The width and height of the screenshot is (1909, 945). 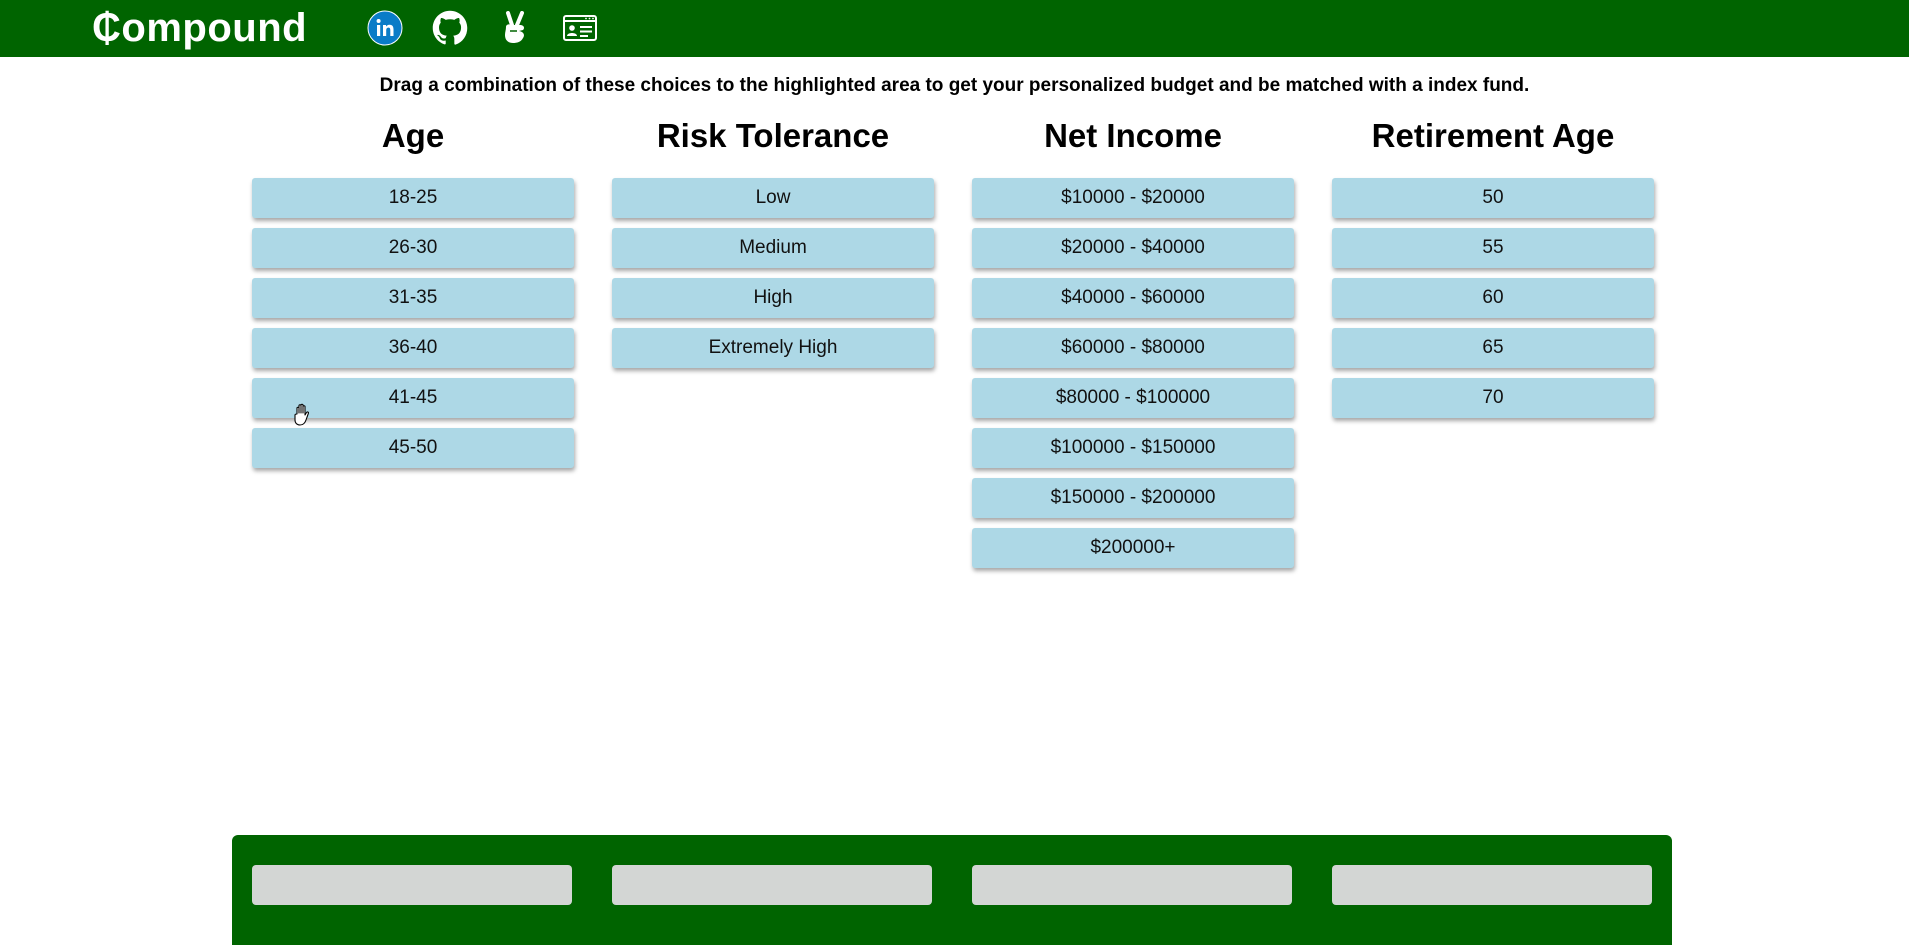 What do you see at coordinates (412, 885) in the screenshot?
I see `drop-slot-age` at bounding box center [412, 885].